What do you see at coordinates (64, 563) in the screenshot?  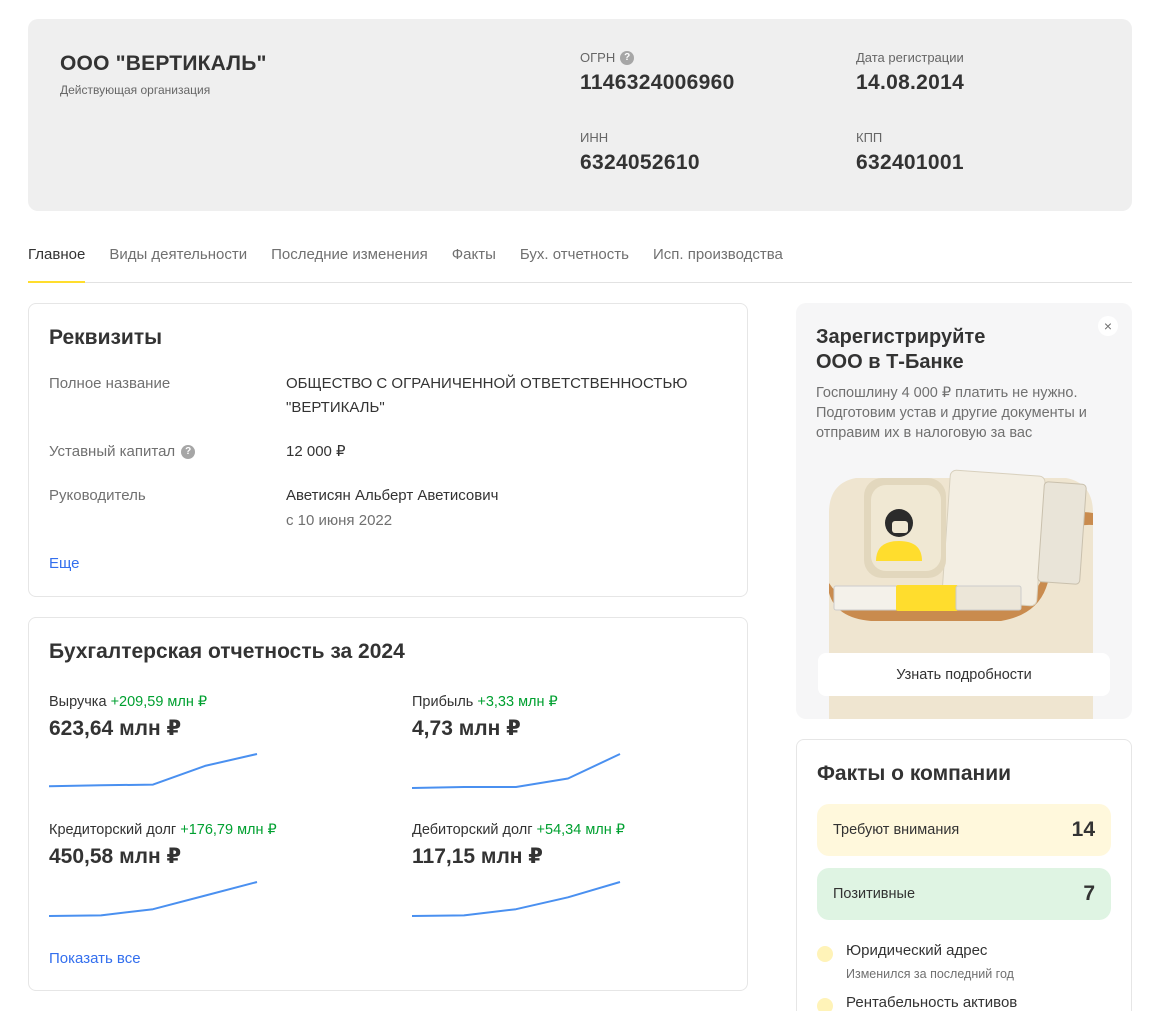 I see `more-link: Еще` at bounding box center [64, 563].